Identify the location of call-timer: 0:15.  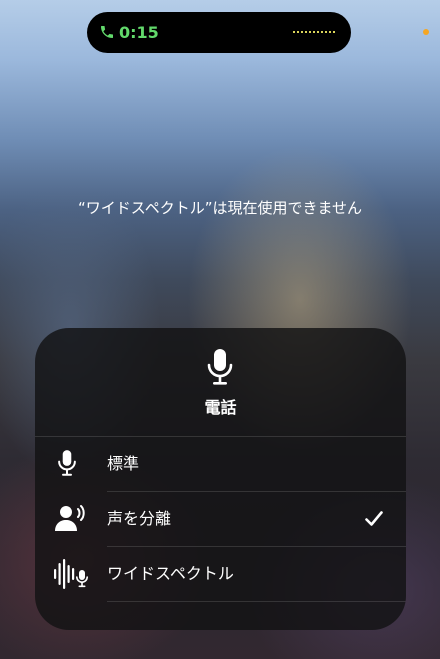
(139, 32).